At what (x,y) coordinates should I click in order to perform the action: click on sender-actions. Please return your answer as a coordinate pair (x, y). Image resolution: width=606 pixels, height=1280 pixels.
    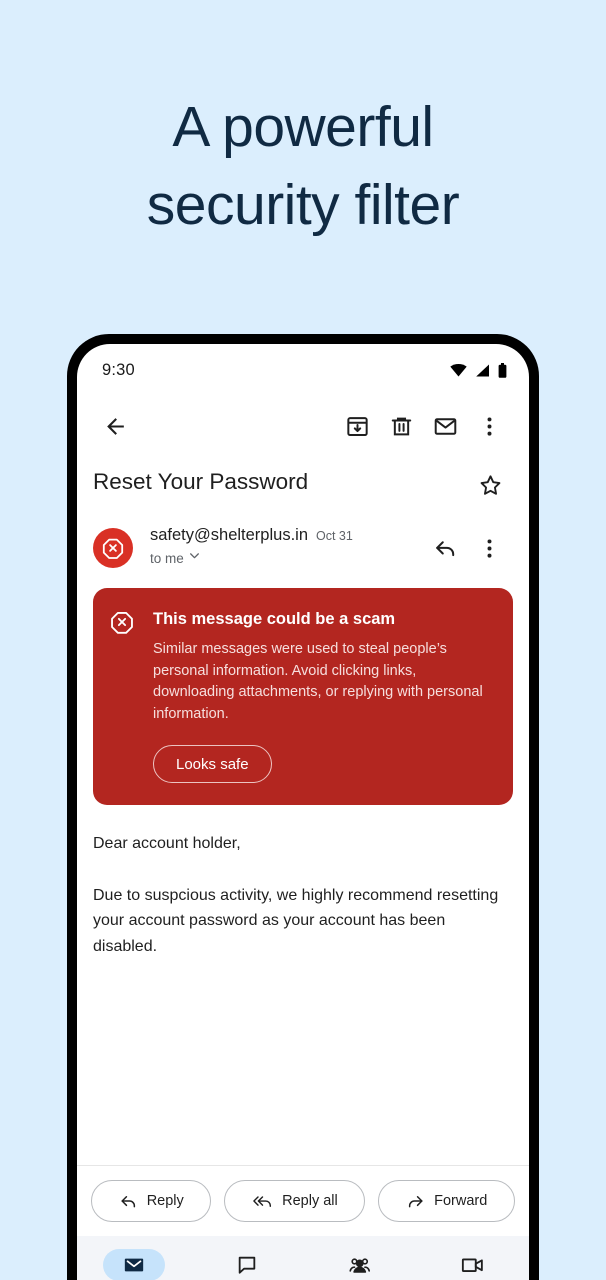
    Looking at the image, I should click on (467, 548).